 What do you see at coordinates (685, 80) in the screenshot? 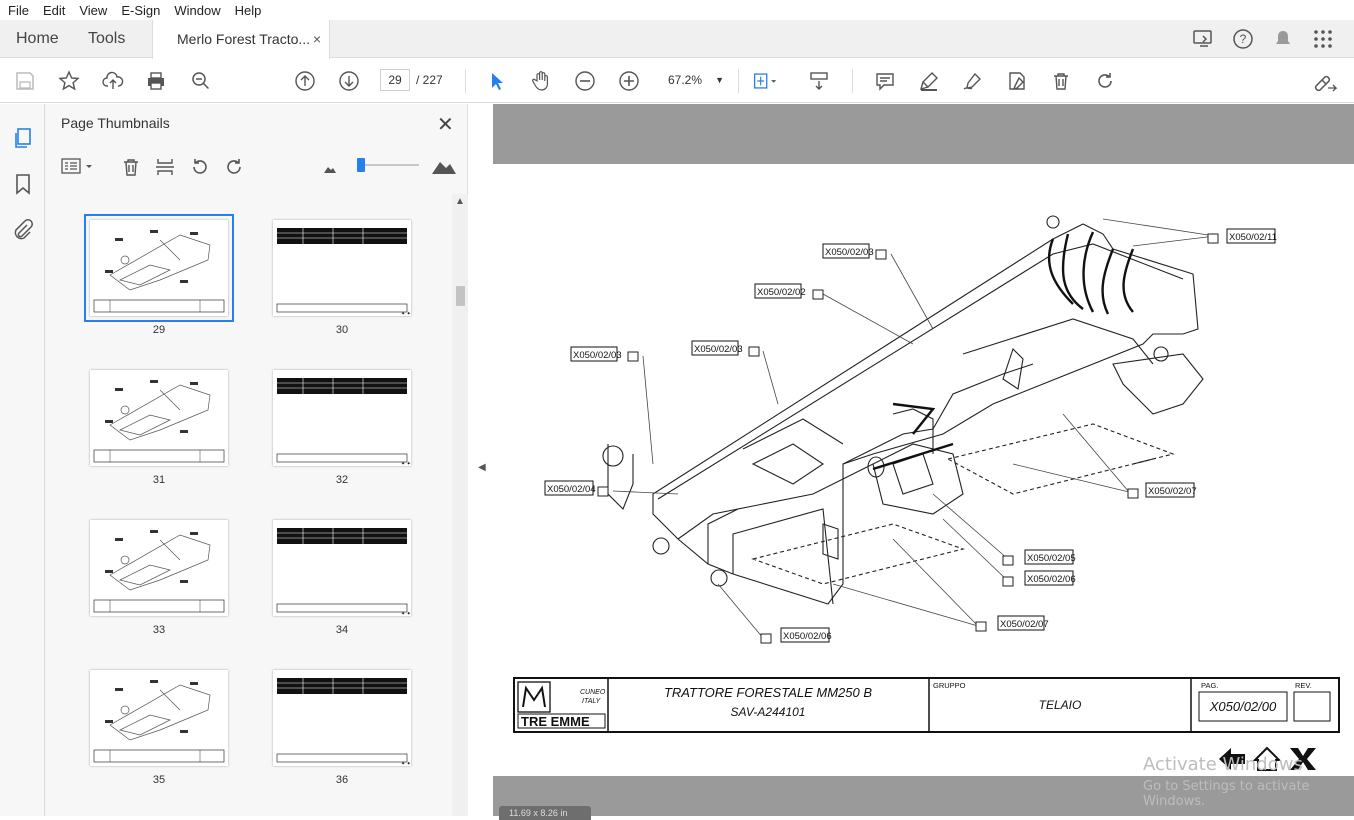
I see `zoom-level-value: 67.2%` at bounding box center [685, 80].